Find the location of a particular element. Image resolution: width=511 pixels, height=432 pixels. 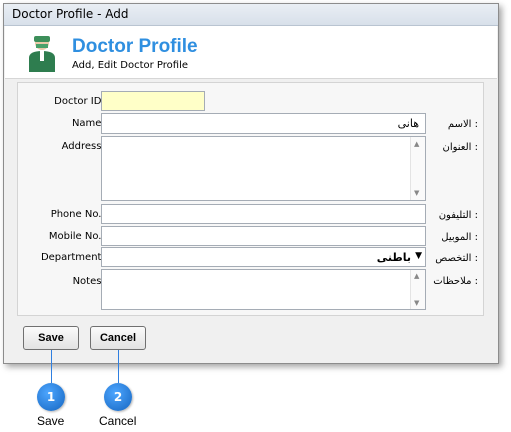

name-field: هانى is located at coordinates (263, 123).